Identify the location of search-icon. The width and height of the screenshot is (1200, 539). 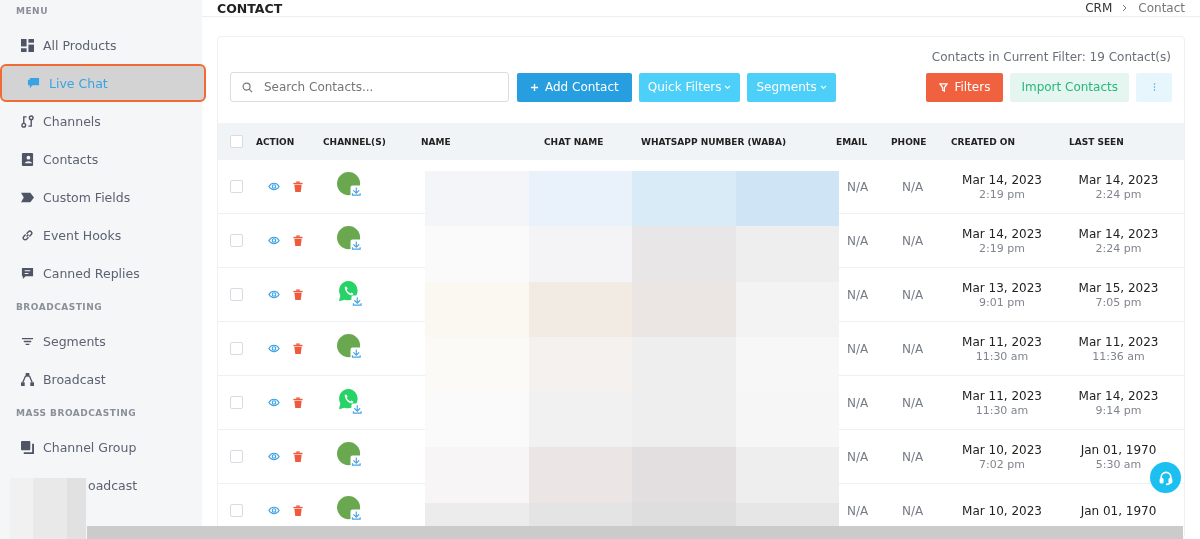
(247, 87).